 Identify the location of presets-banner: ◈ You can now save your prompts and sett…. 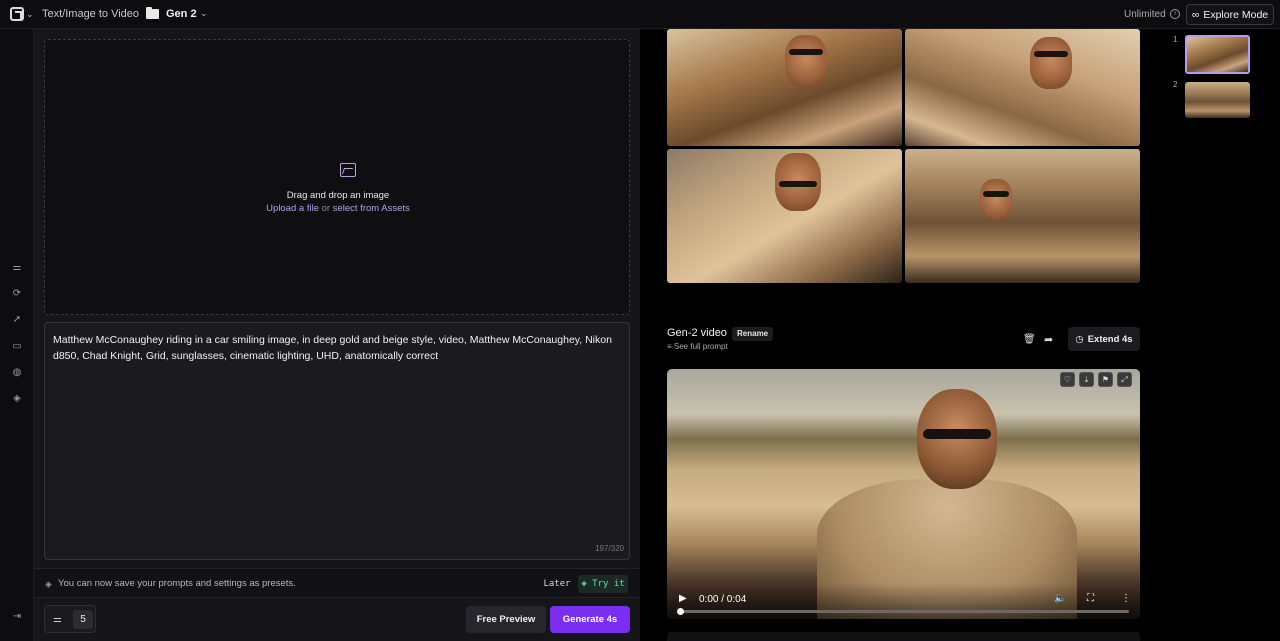
(337, 583).